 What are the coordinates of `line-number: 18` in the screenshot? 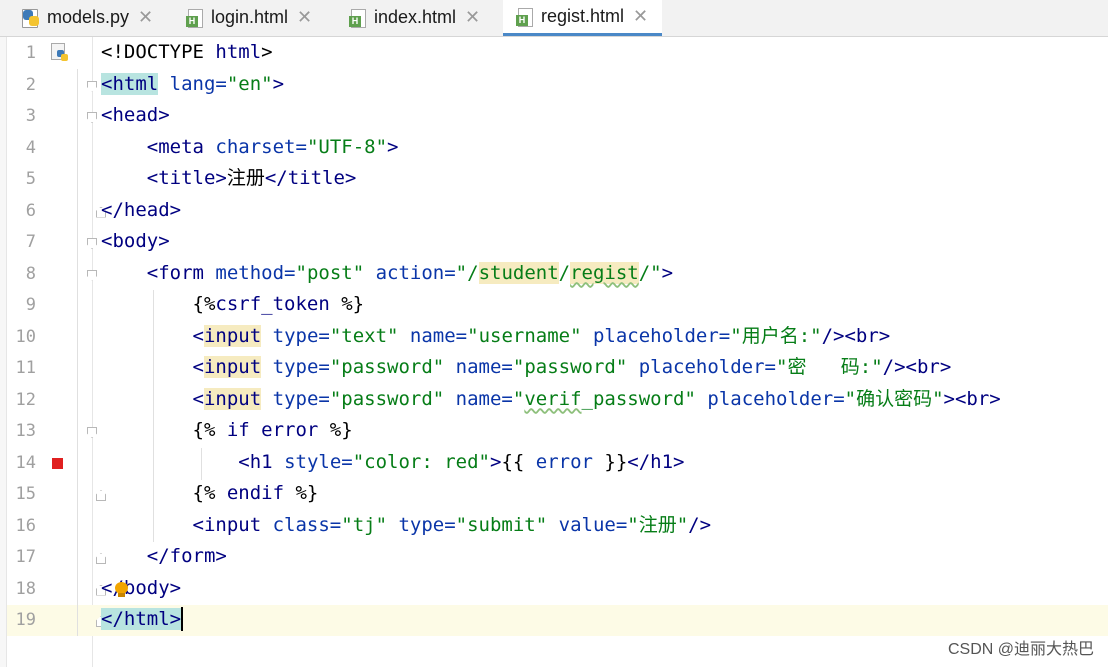 It's located at (25, 588).